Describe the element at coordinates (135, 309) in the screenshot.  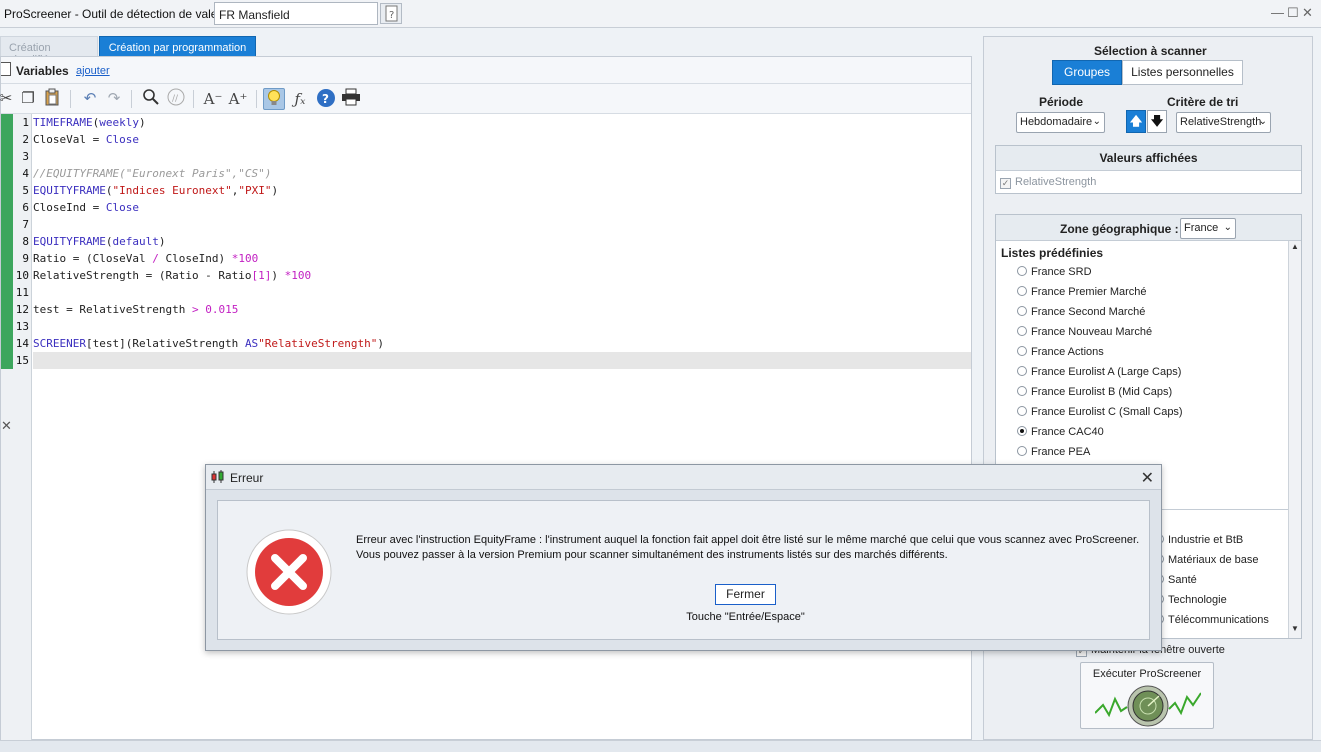
I see `code-line: test = RelativeStrength > 0.015` at that location.